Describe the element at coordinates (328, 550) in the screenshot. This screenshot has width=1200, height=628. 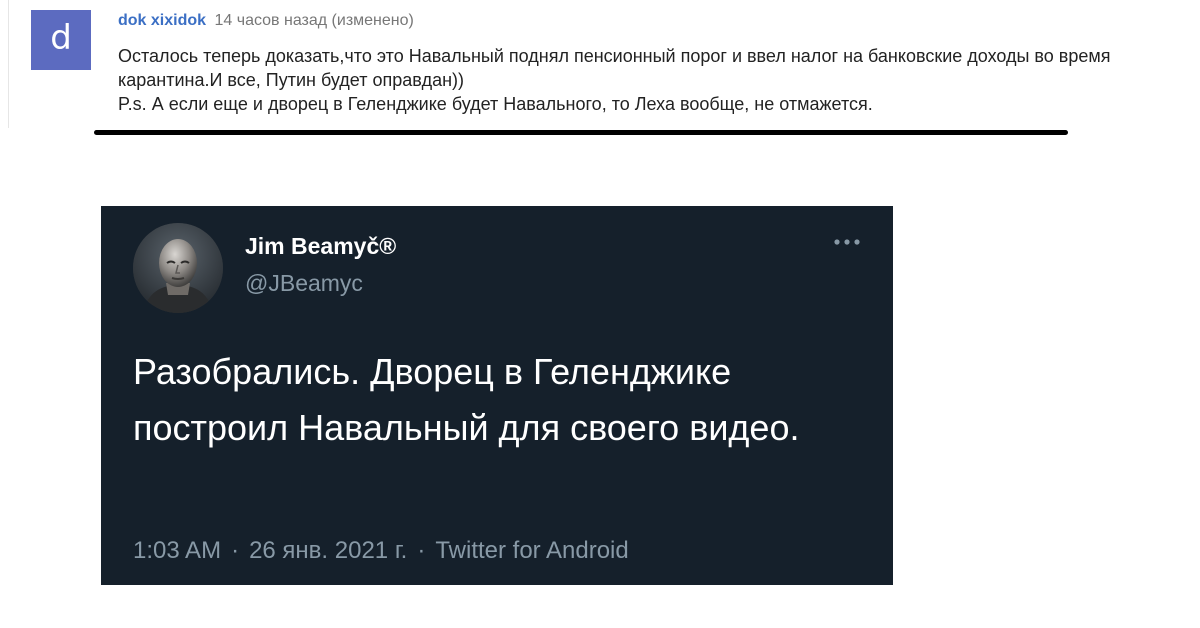
I see `tweet-date: 26 янв. 2021 г.` at that location.